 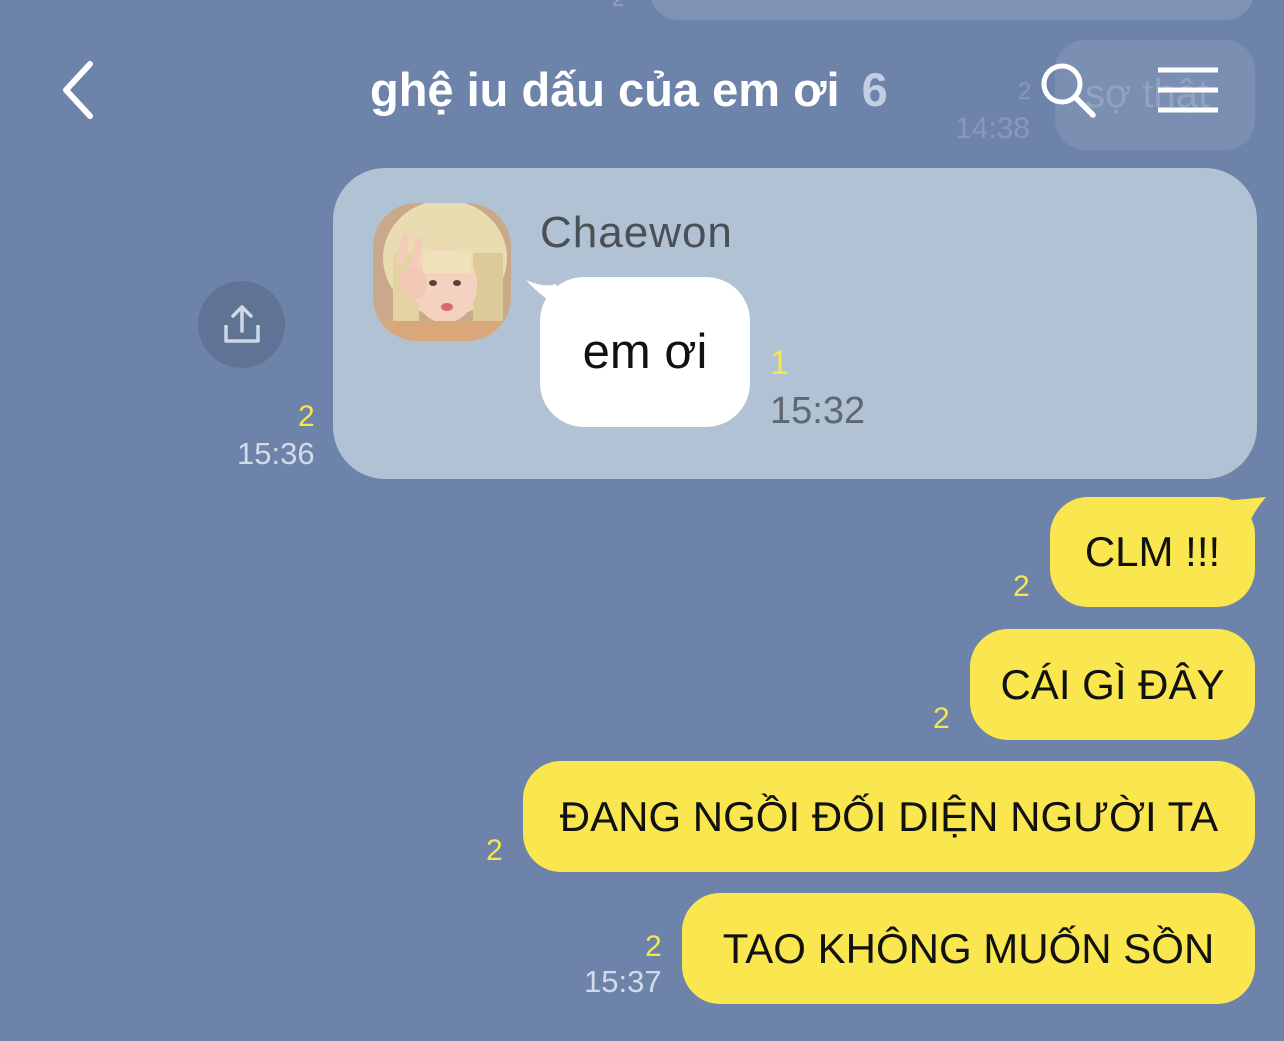 I want to click on message-bubble: ĐANG NGỒI ĐỐI DIỆN NGƯỜI TA, so click(x=889, y=816).